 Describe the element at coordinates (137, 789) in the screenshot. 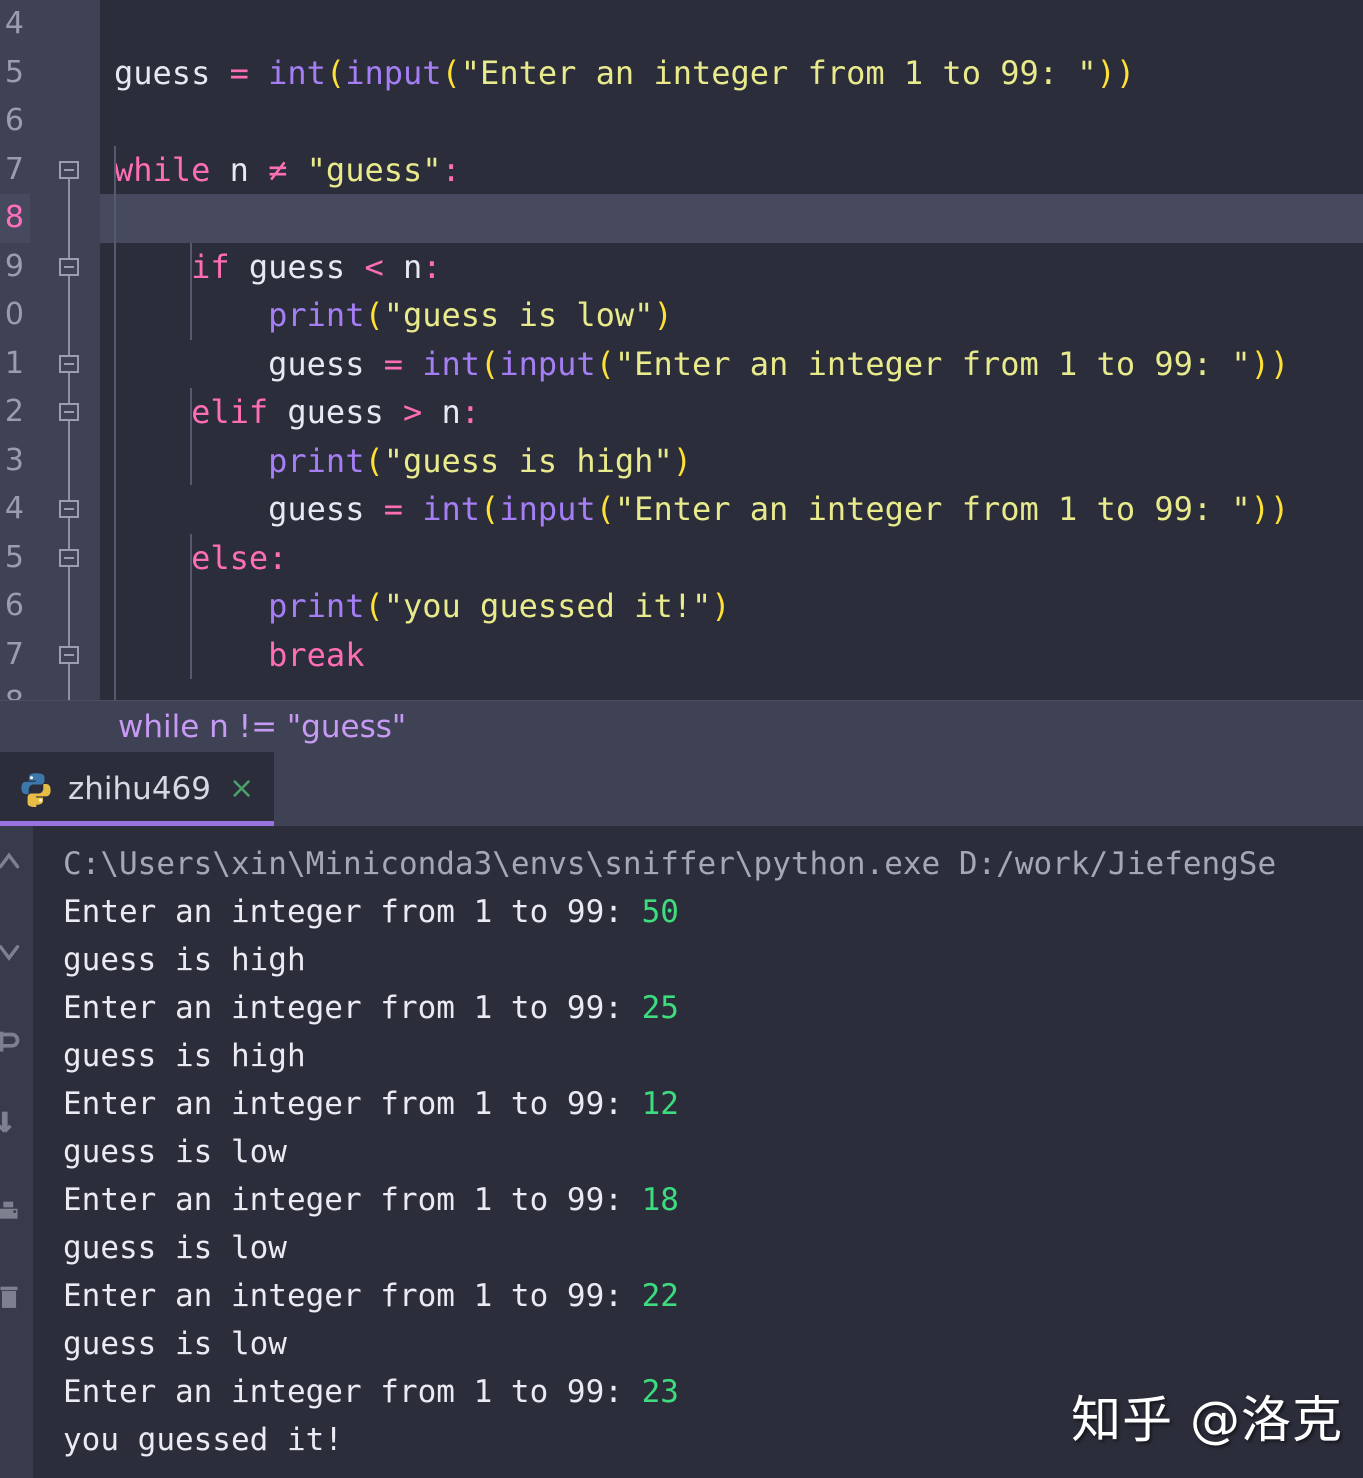

I see `run-tab-zhihu469: zhihu469 ×` at that location.